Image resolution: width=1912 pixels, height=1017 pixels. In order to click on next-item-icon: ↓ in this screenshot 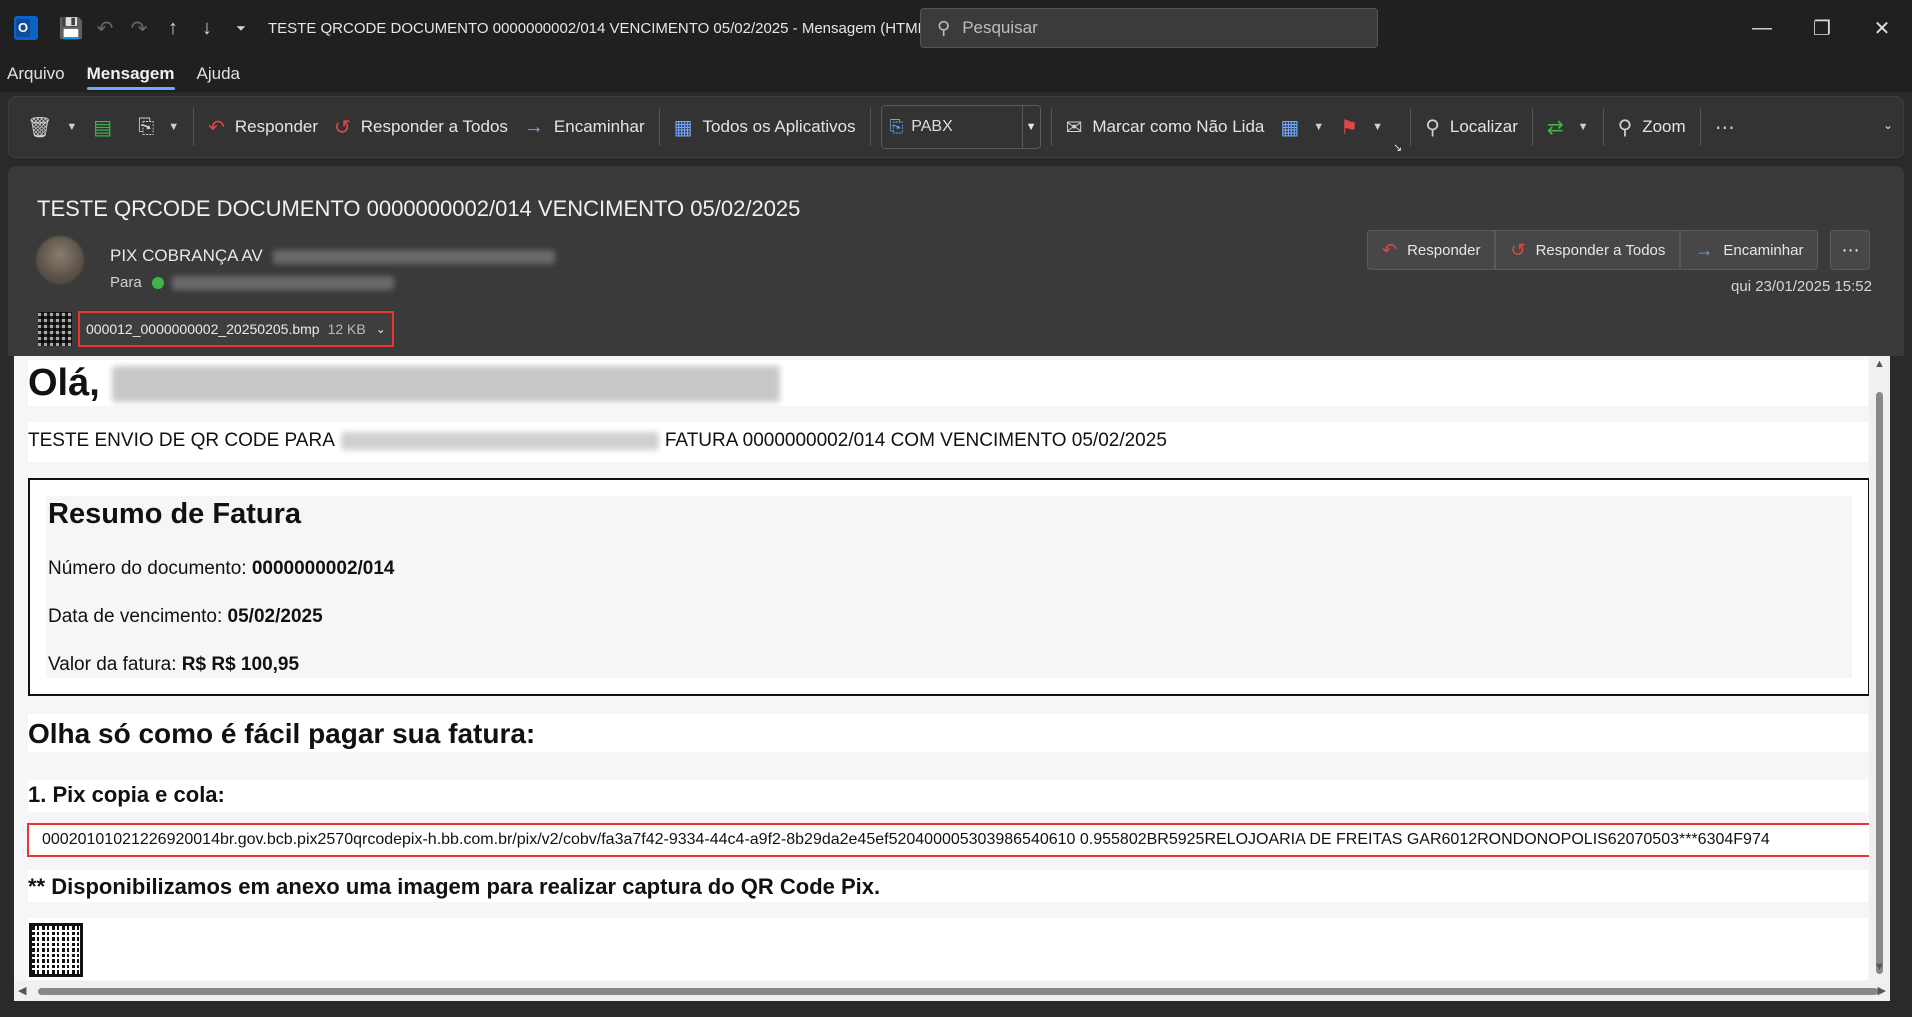, I will do `click(207, 28)`.